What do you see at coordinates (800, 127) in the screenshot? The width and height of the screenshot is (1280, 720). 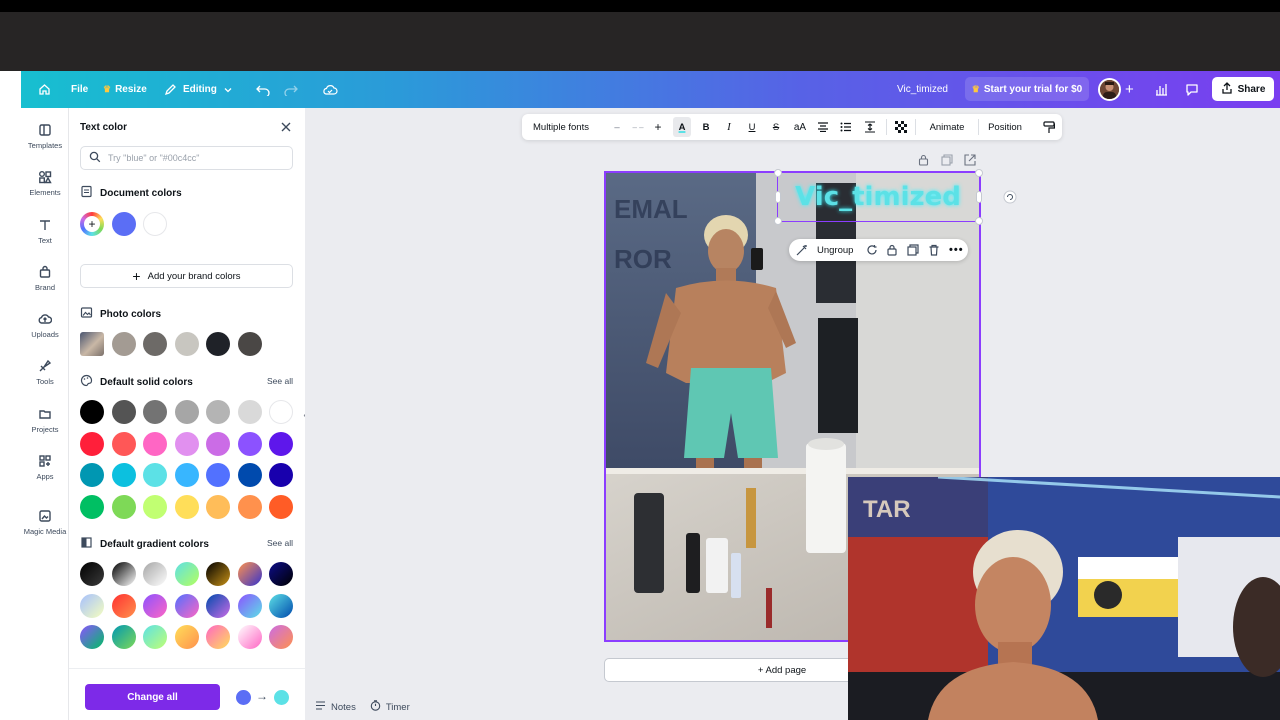 I see `letter-case-icon: aA` at bounding box center [800, 127].